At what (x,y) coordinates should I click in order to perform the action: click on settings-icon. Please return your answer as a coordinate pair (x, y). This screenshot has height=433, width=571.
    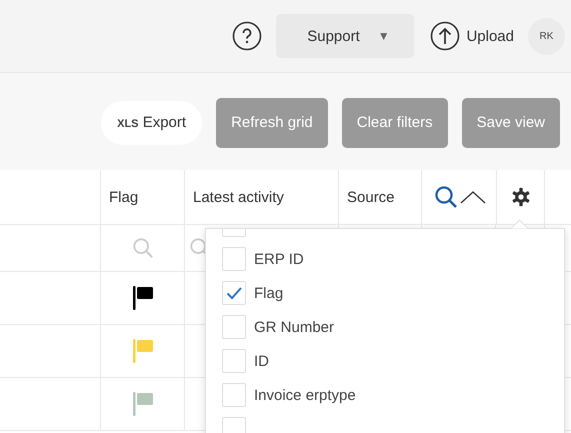
    Looking at the image, I should click on (520, 197).